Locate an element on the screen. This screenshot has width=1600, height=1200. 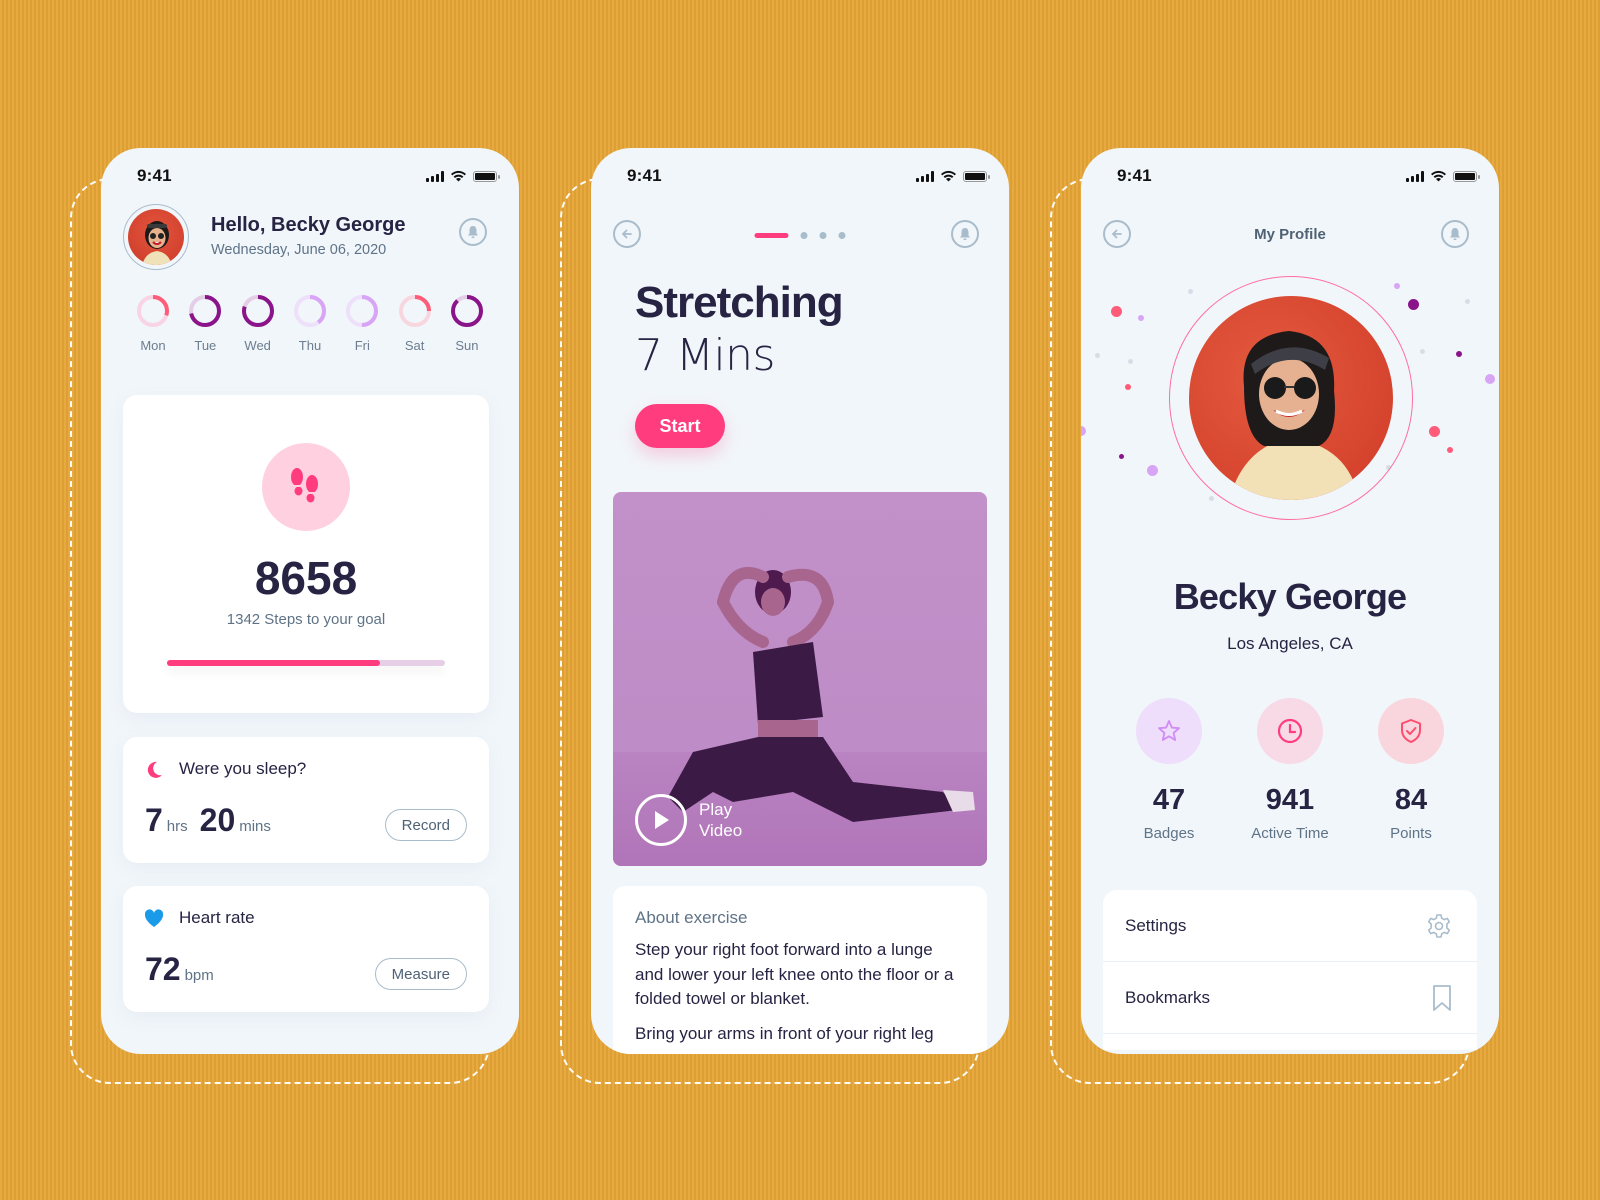
profile-menu: Settings Bookmarks is located at coordinates (1290, 970).